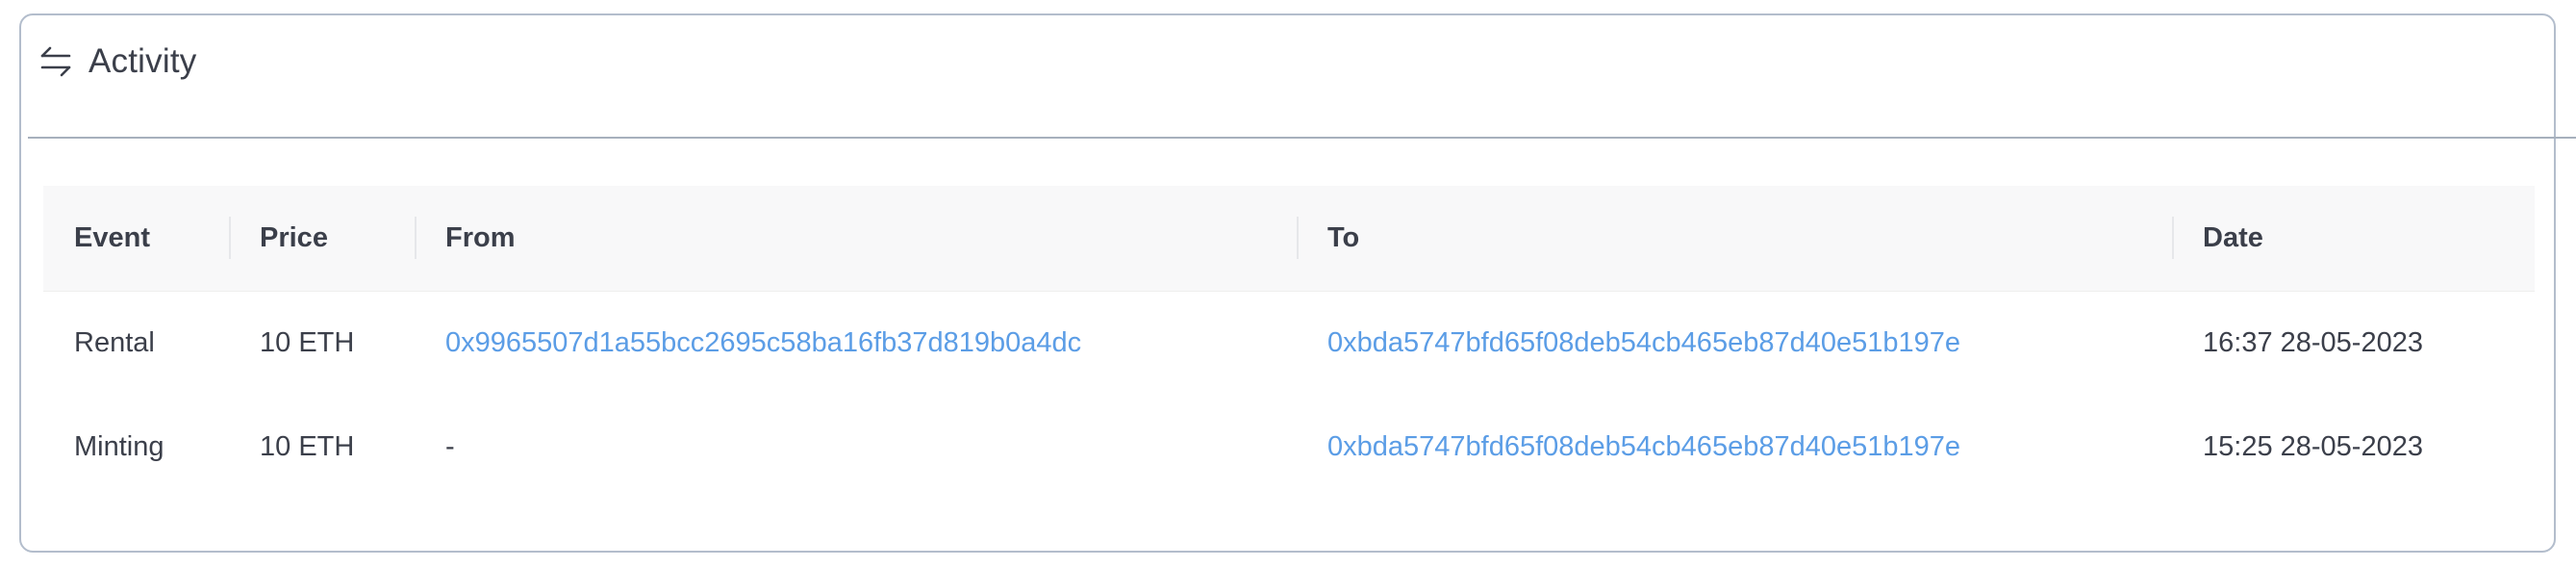  I want to click on column-header-price-label: Price, so click(294, 237).